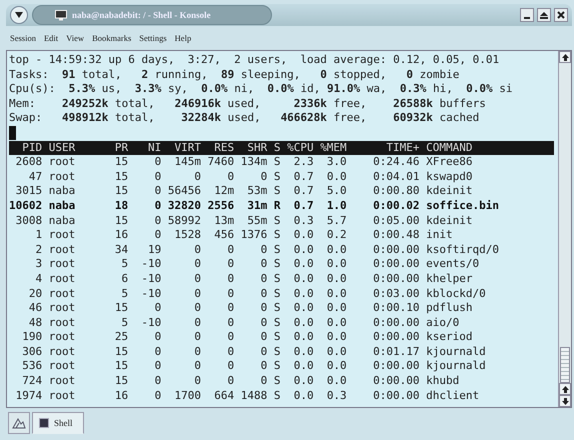 The width and height of the screenshot is (574, 440). I want to click on table-cell-text: 456, so click(223, 235).